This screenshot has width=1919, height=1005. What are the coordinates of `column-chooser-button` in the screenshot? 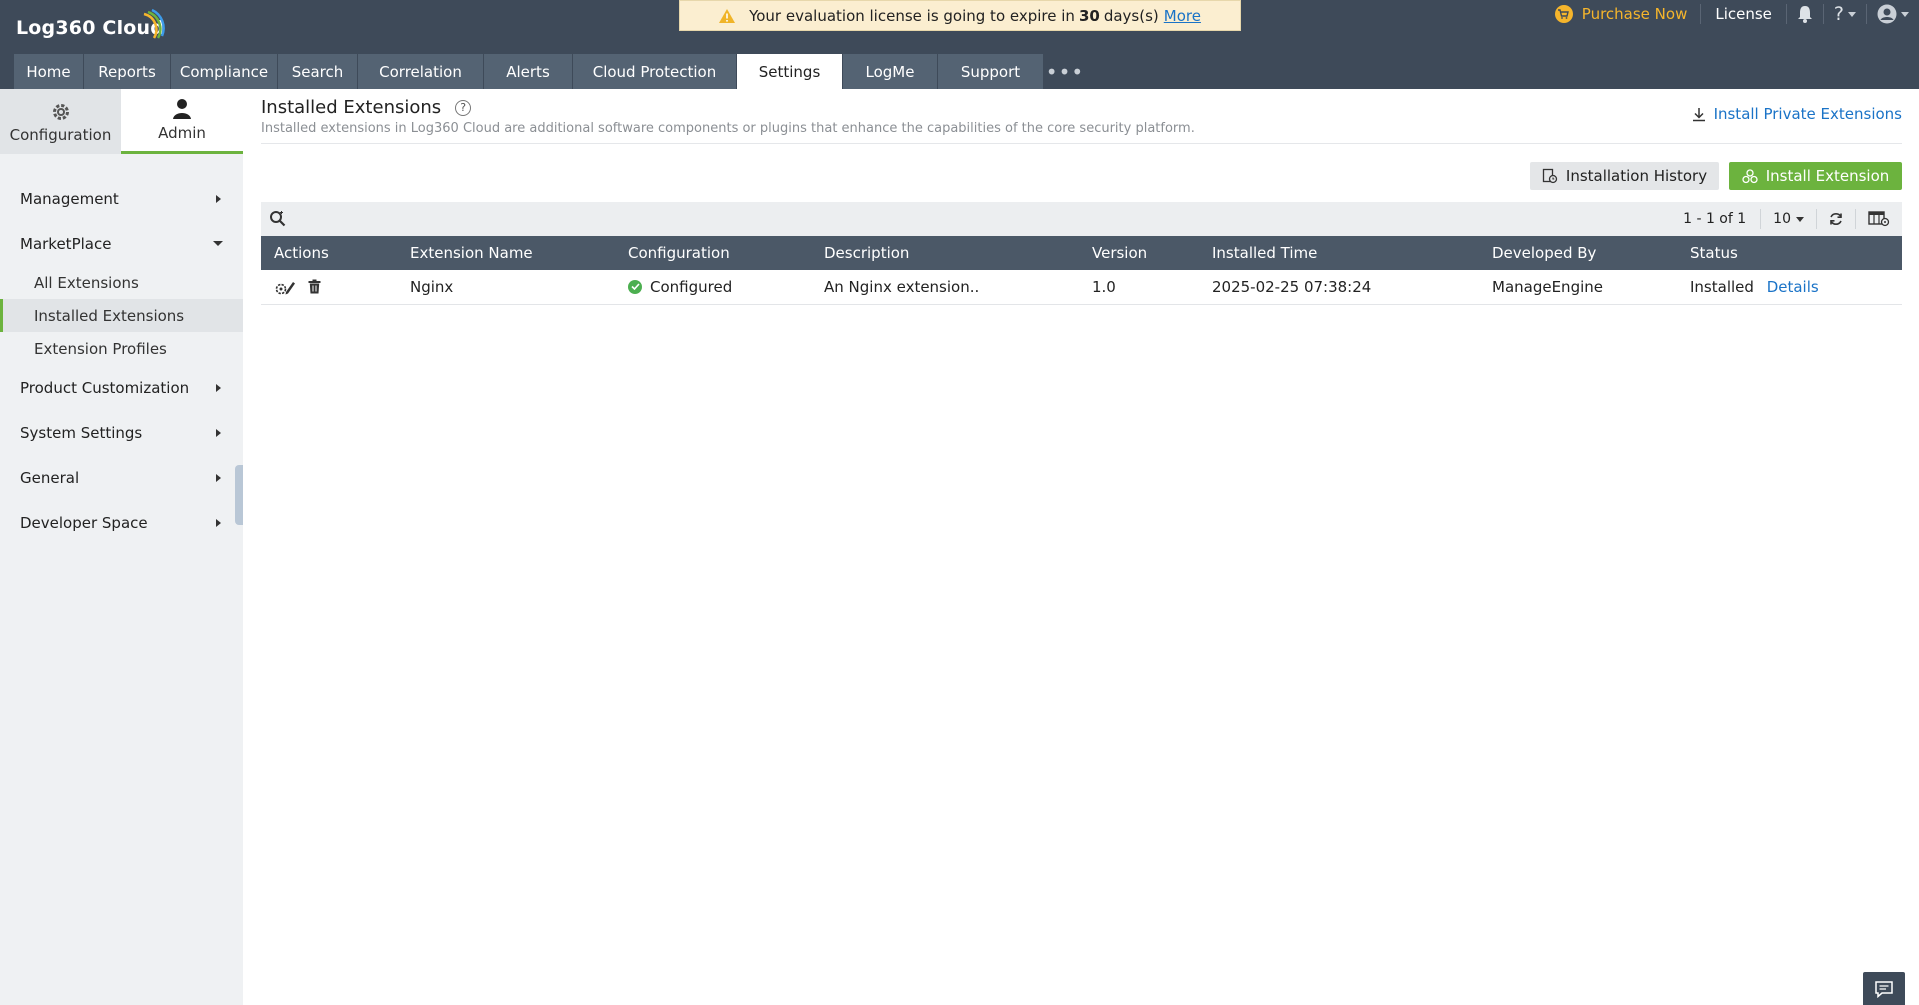 It's located at (1878, 219).